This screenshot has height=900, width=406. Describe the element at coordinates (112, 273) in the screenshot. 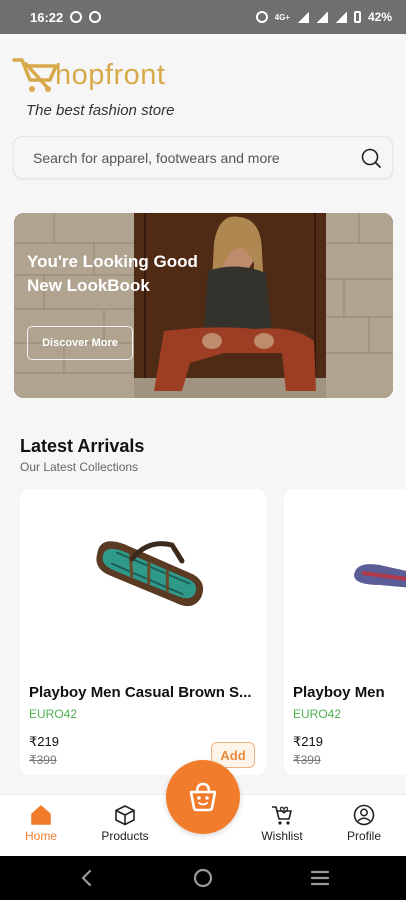

I see `banner-title: You're Looking Good New LookBook` at that location.